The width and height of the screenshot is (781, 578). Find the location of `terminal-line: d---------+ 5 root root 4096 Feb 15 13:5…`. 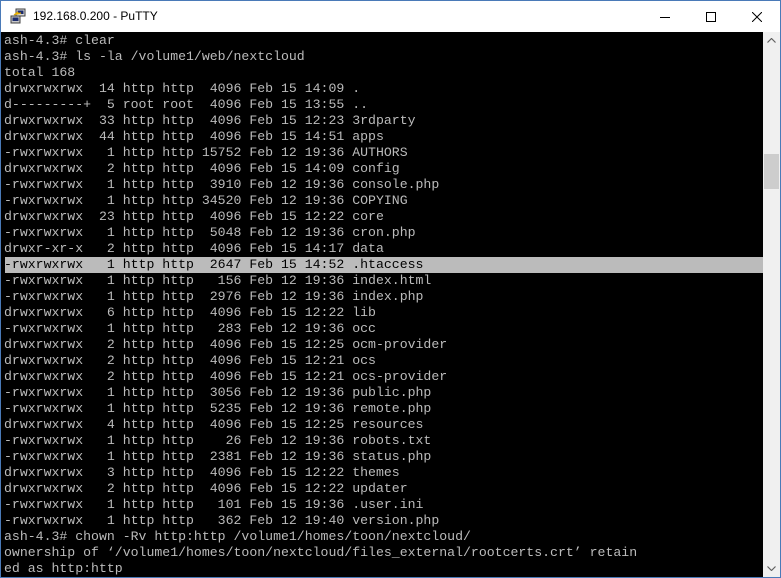

terminal-line: d---------+ 5 root root 4096 Feb 15 13:5… is located at coordinates (186, 104).